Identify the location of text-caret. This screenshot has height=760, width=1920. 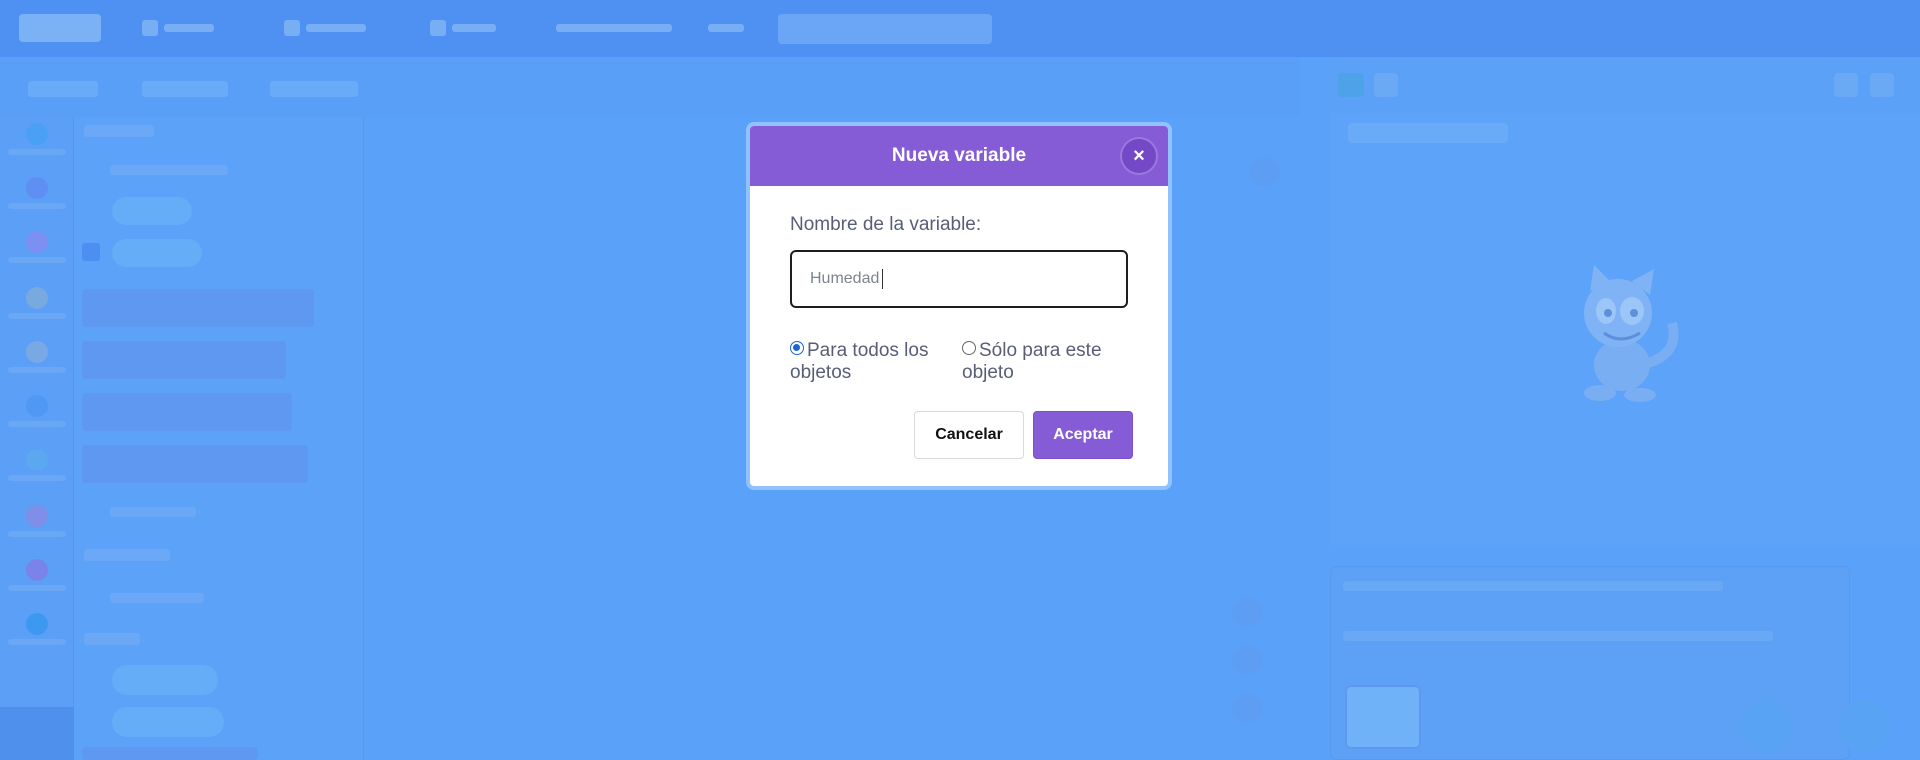
(883, 279).